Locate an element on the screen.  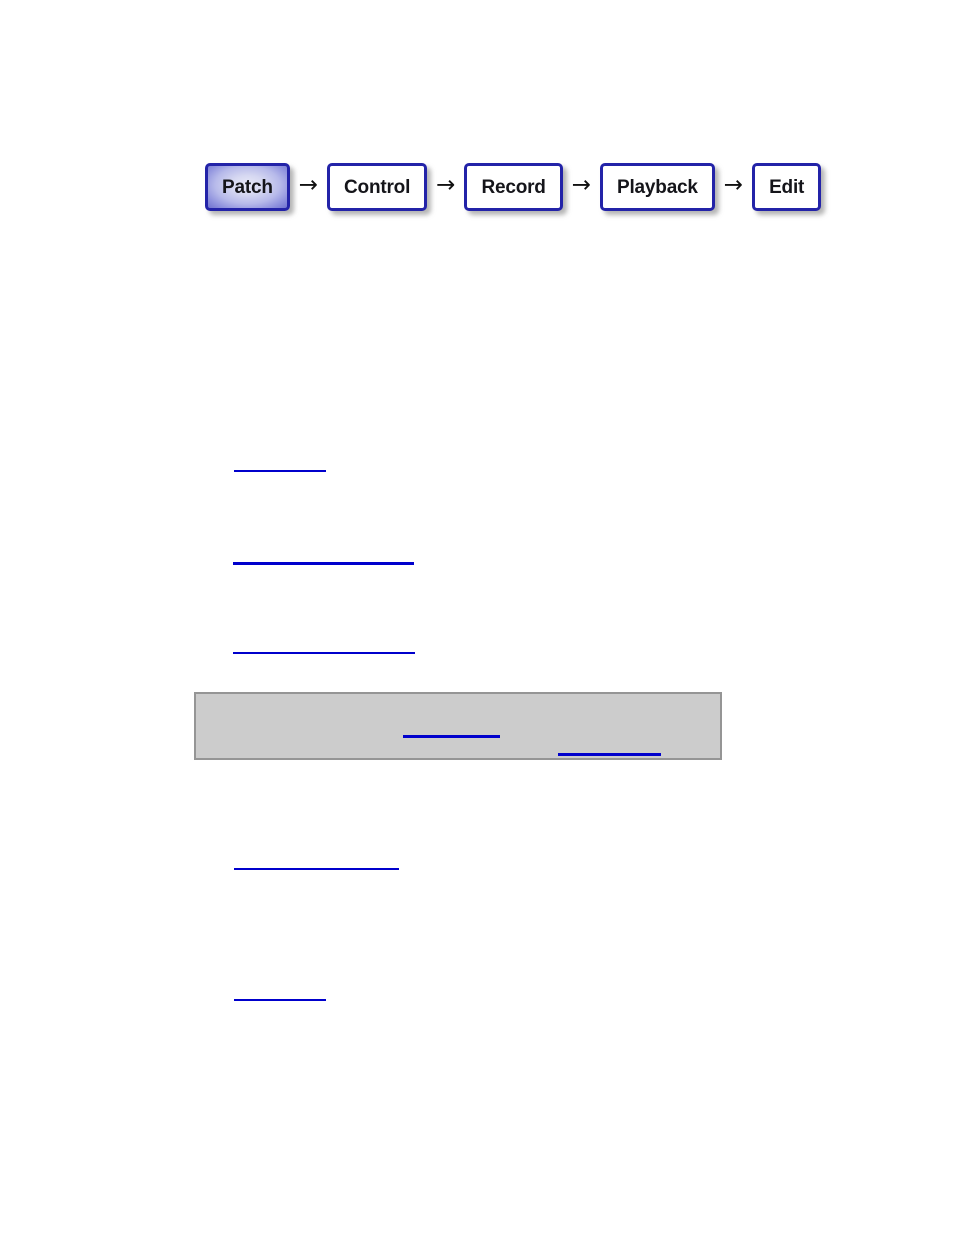
workflow-step-control: Control is located at coordinates (377, 187).